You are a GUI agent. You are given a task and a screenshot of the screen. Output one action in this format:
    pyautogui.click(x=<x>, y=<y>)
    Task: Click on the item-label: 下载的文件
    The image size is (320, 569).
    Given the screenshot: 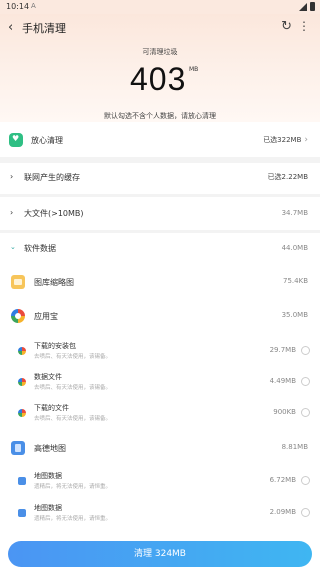 What is the action you would take?
    pyautogui.click(x=51, y=408)
    